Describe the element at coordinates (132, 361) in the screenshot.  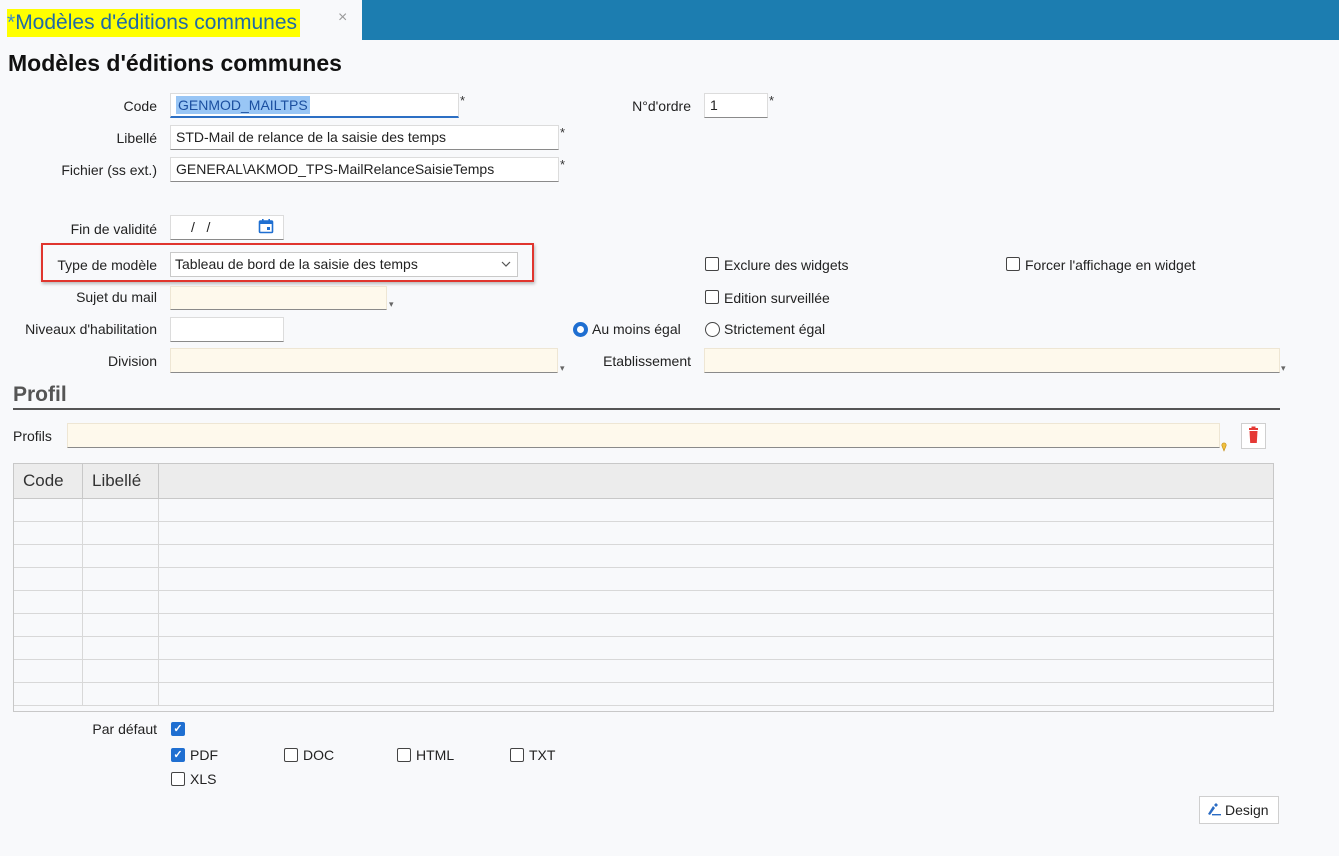
I see `division-label: Division` at that location.